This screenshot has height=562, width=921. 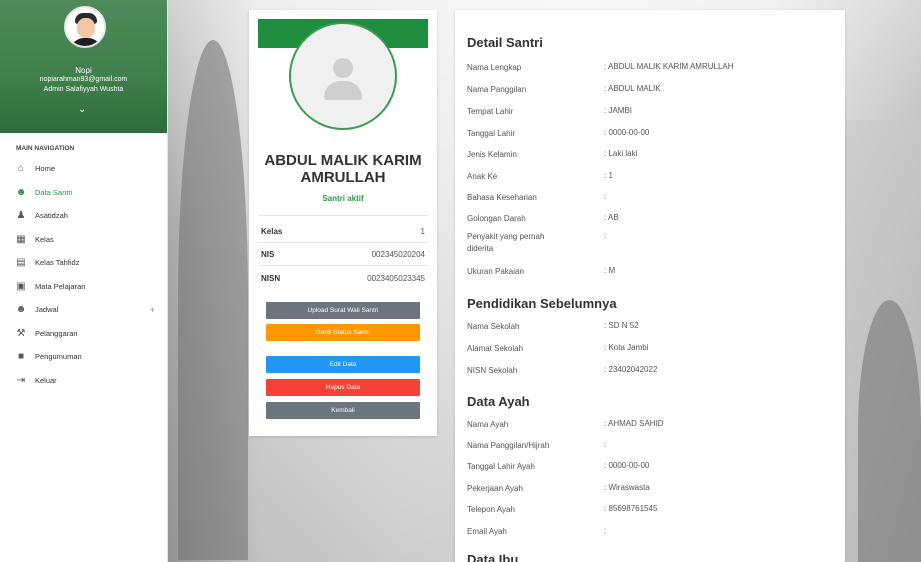 What do you see at coordinates (495, 488) in the screenshot?
I see `detail-label: Pekerjaan Ayah` at bounding box center [495, 488].